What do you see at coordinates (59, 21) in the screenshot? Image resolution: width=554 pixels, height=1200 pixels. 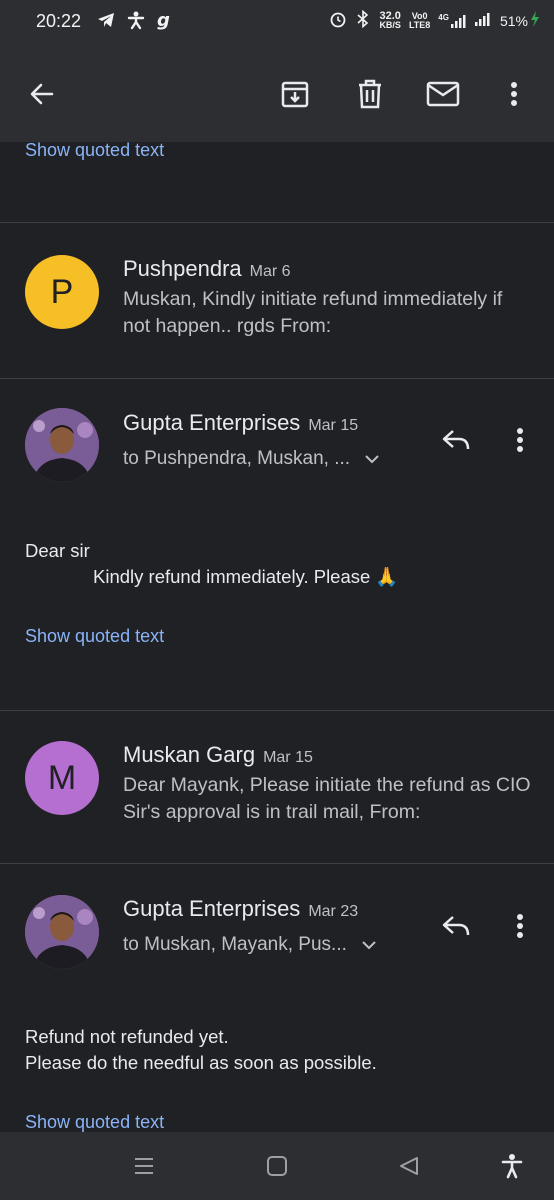 I see `status-time: 20:22` at bounding box center [59, 21].